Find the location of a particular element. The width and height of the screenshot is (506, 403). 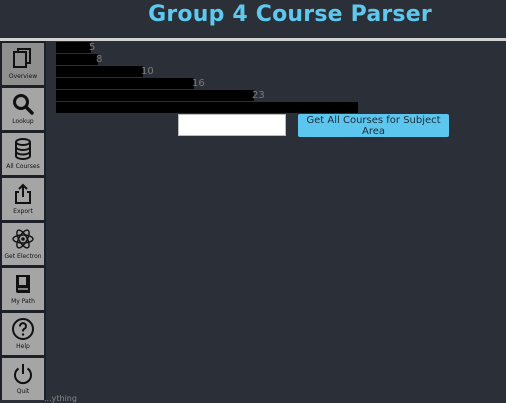

power-icon is located at coordinates (23, 374).